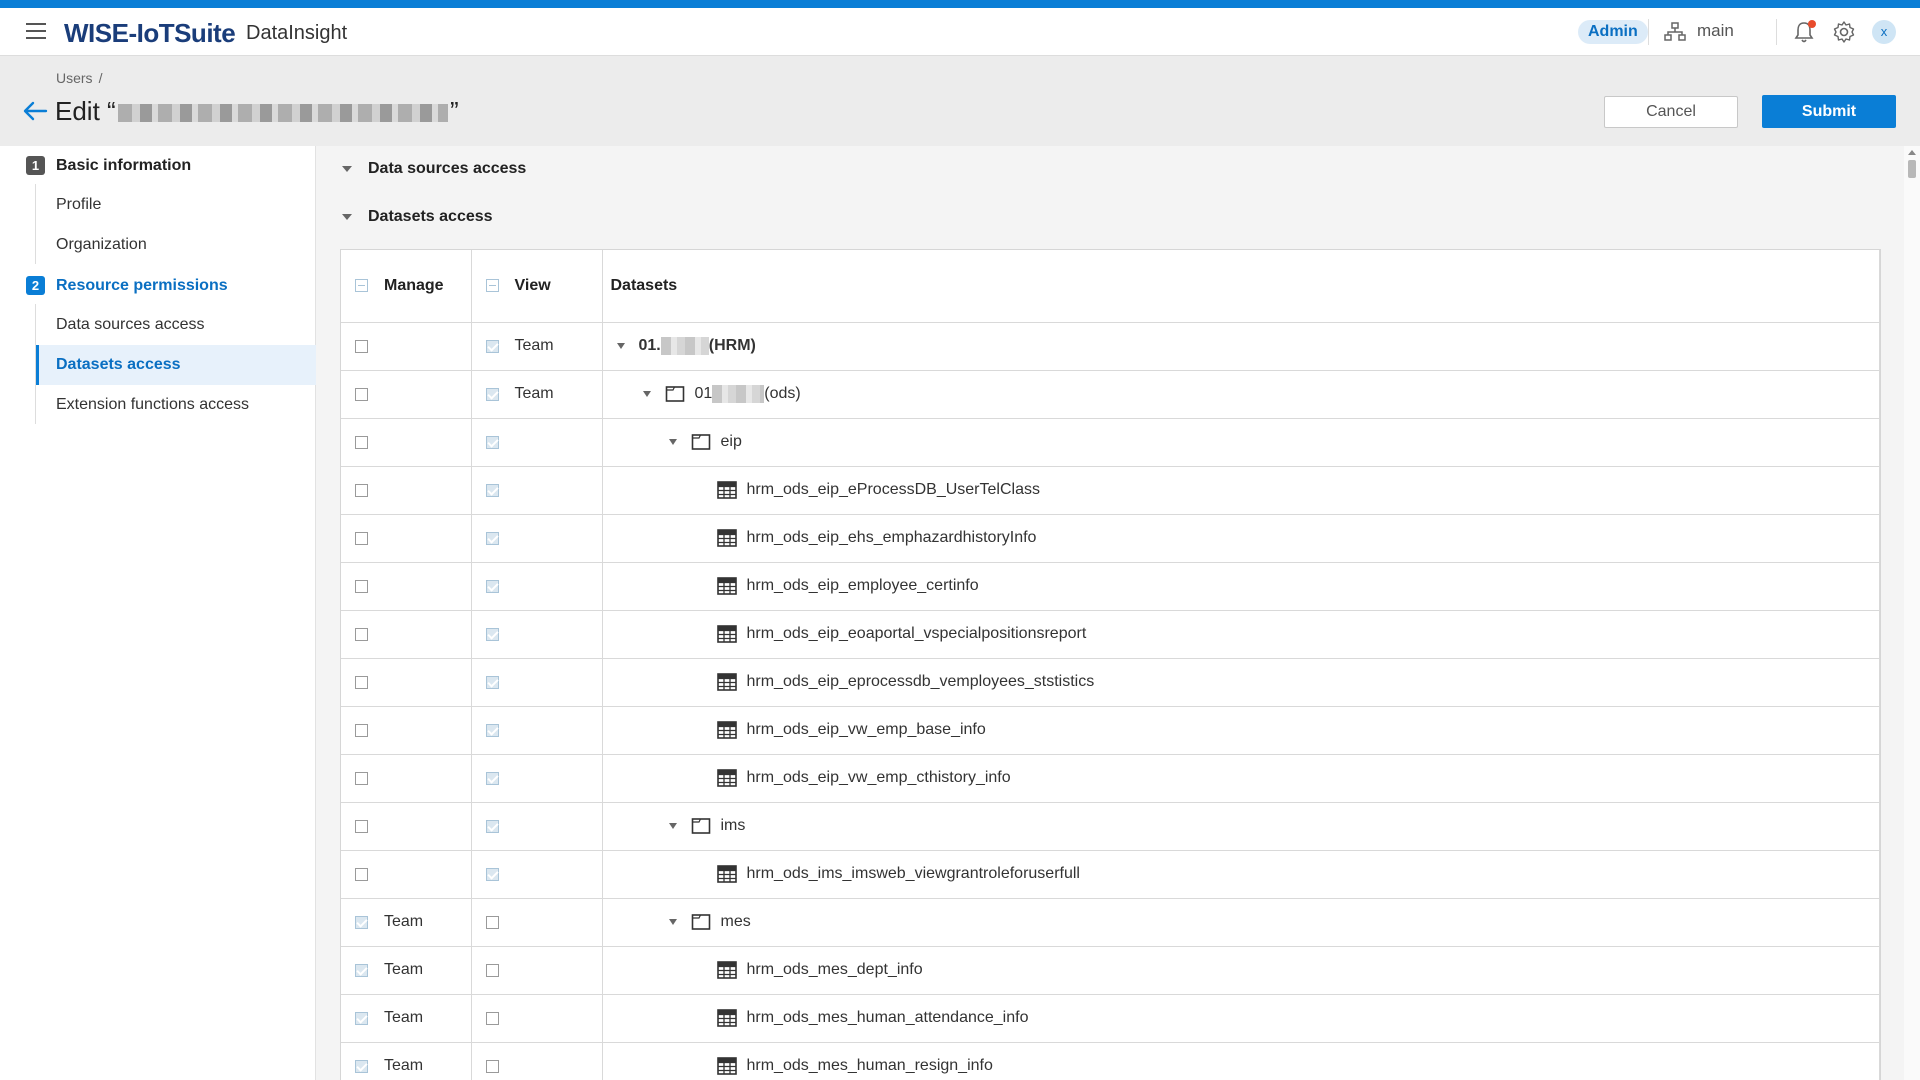 Image resolution: width=1920 pixels, height=1080 pixels. What do you see at coordinates (1884, 32) in the screenshot?
I see `avatar: x` at bounding box center [1884, 32].